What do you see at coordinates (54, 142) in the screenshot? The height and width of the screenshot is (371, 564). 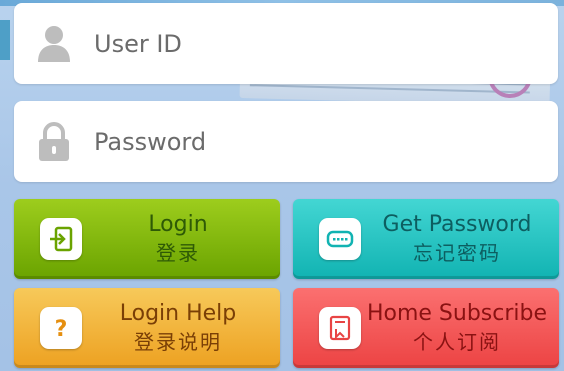 I see `lock-icon` at bounding box center [54, 142].